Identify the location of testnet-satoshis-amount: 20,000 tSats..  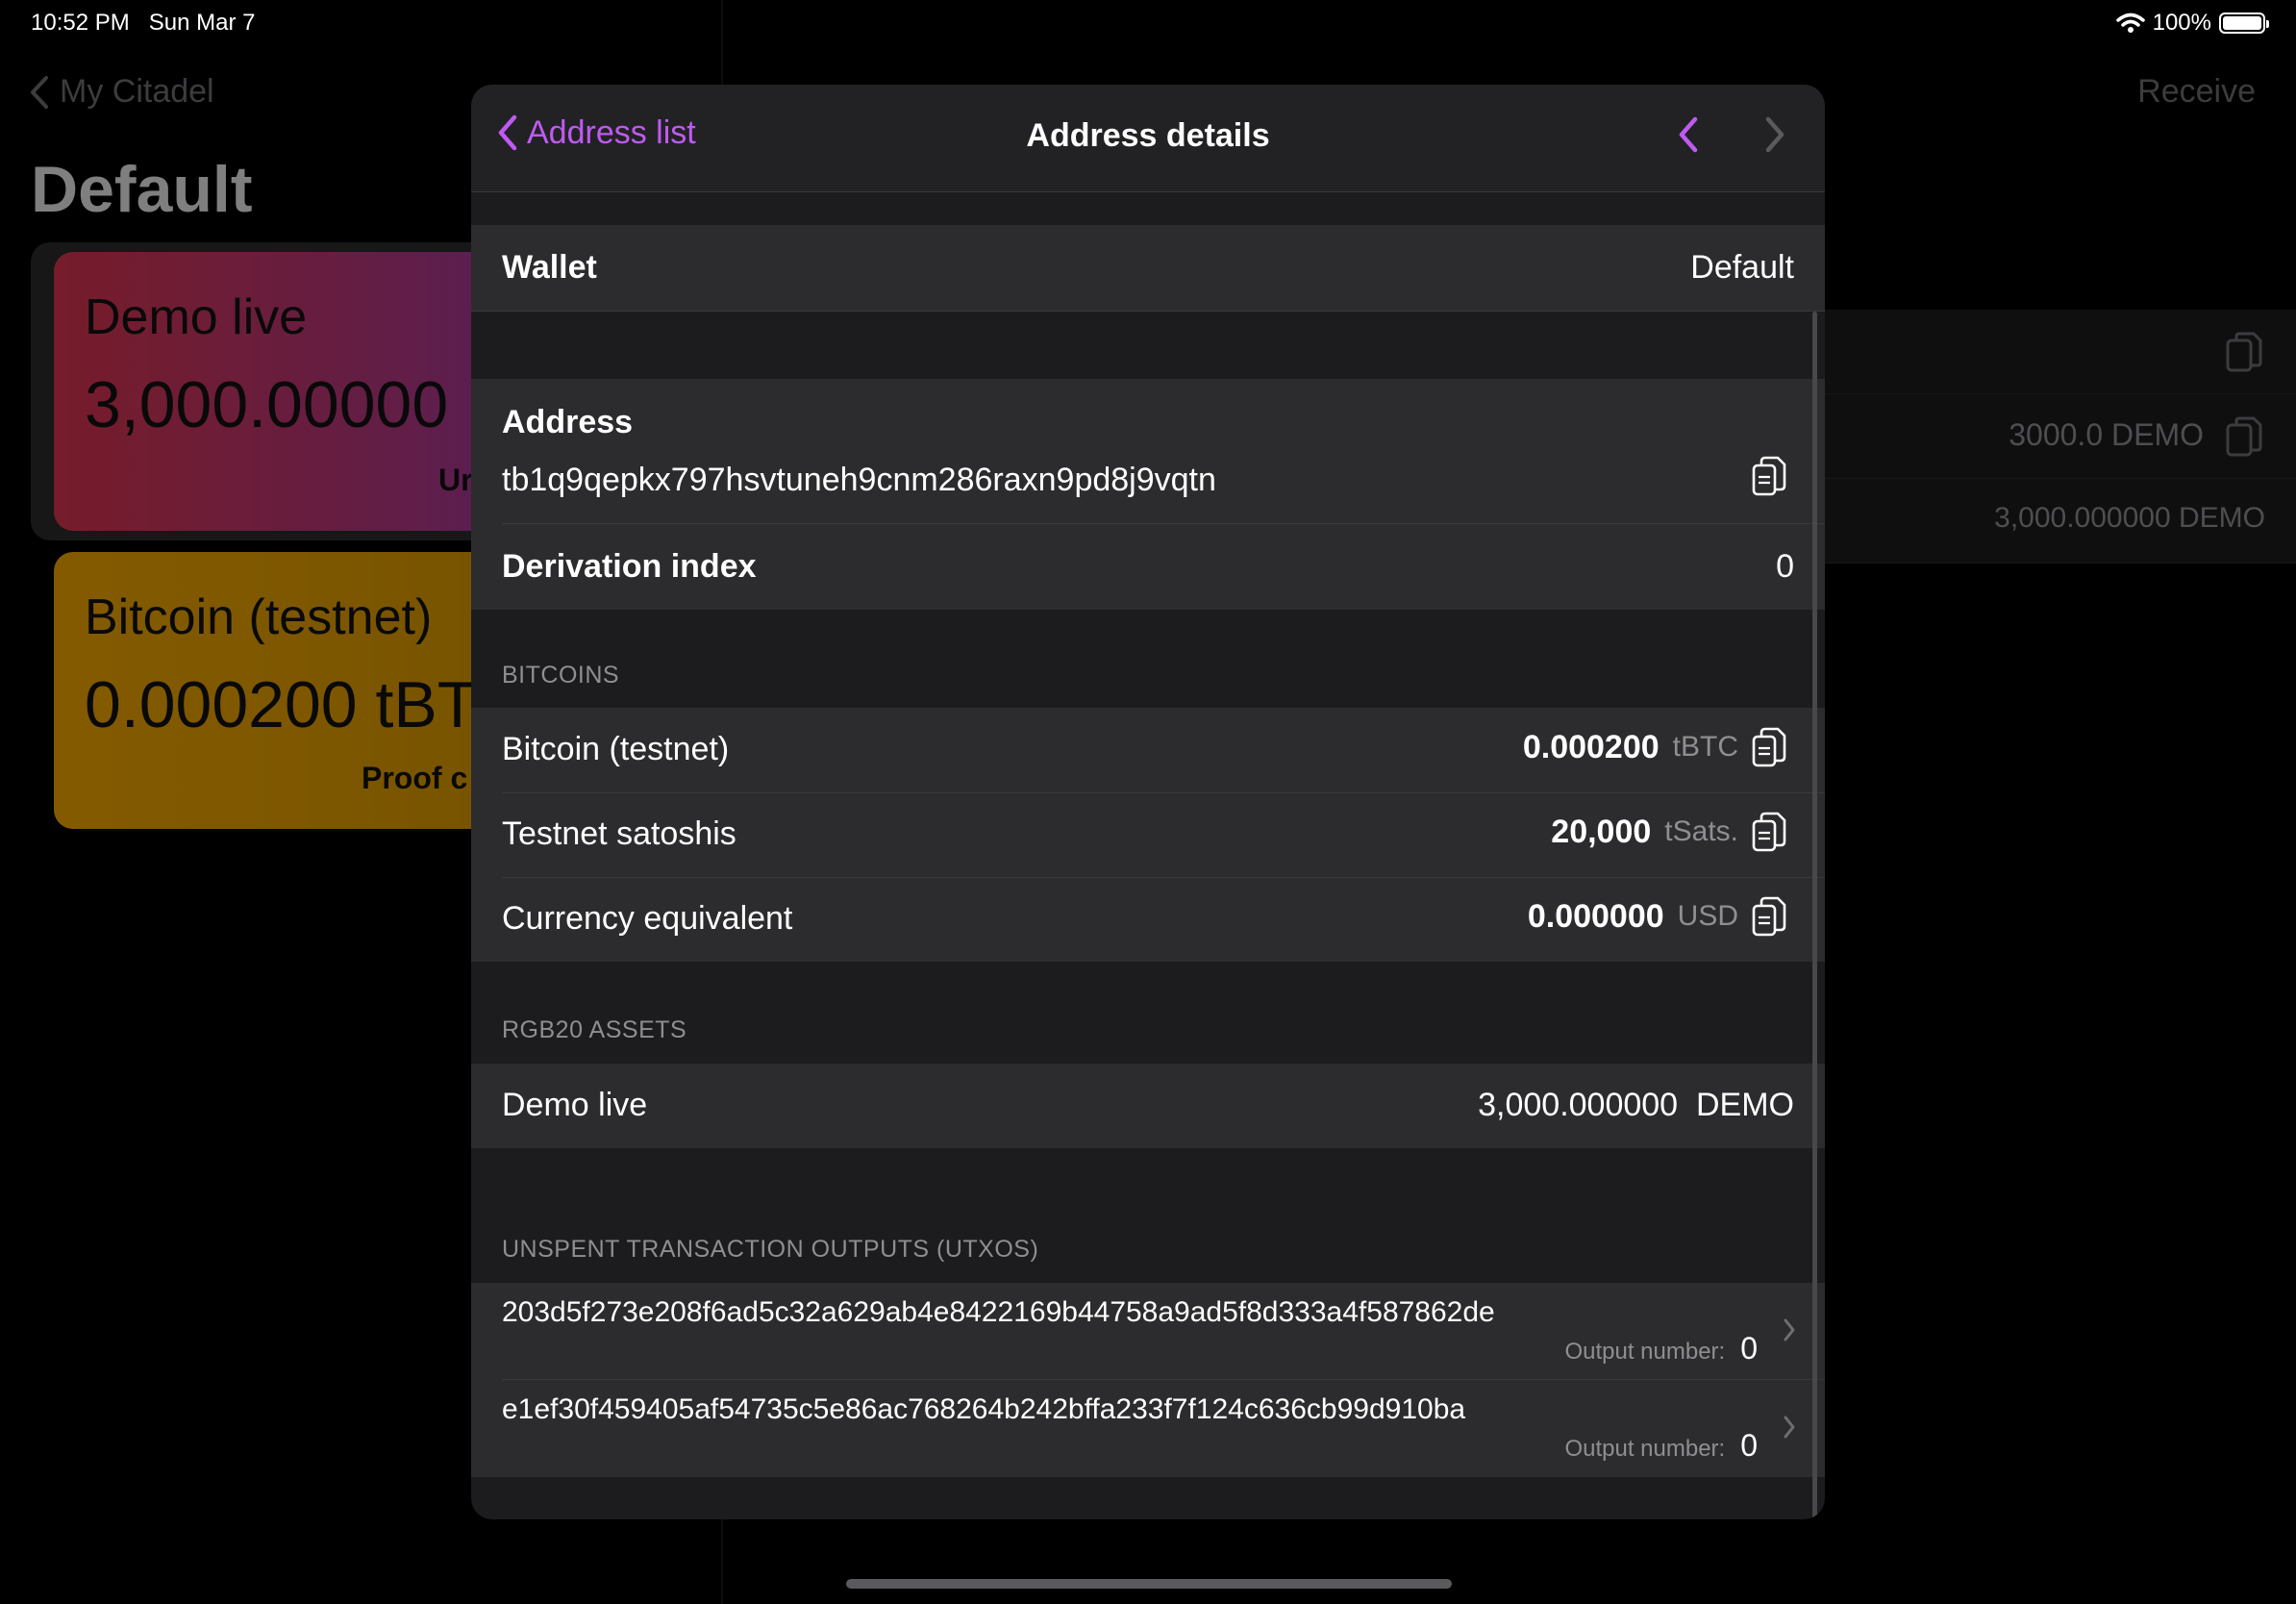
(1668, 832).